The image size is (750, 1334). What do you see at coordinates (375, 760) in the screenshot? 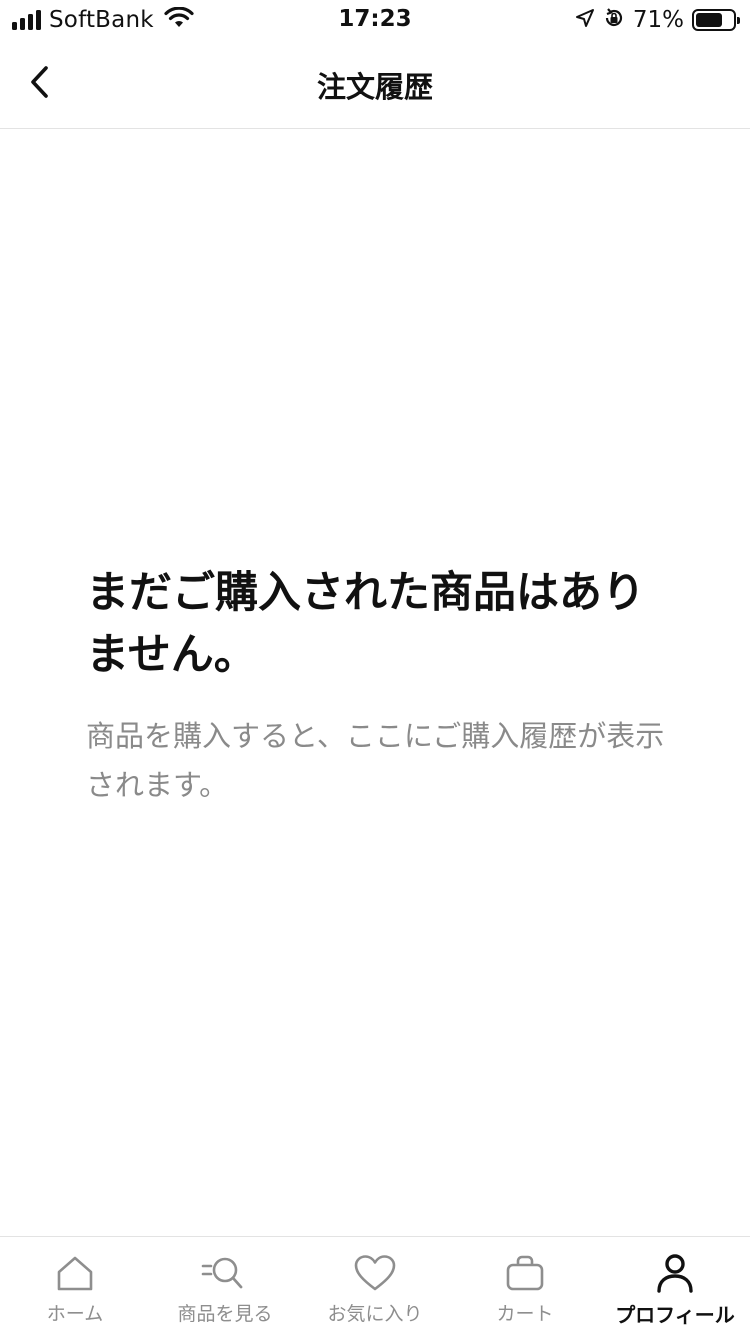
I see `empty-state-message: 商品を購入すると、ここにご購入履歴が表示されます。` at bounding box center [375, 760].